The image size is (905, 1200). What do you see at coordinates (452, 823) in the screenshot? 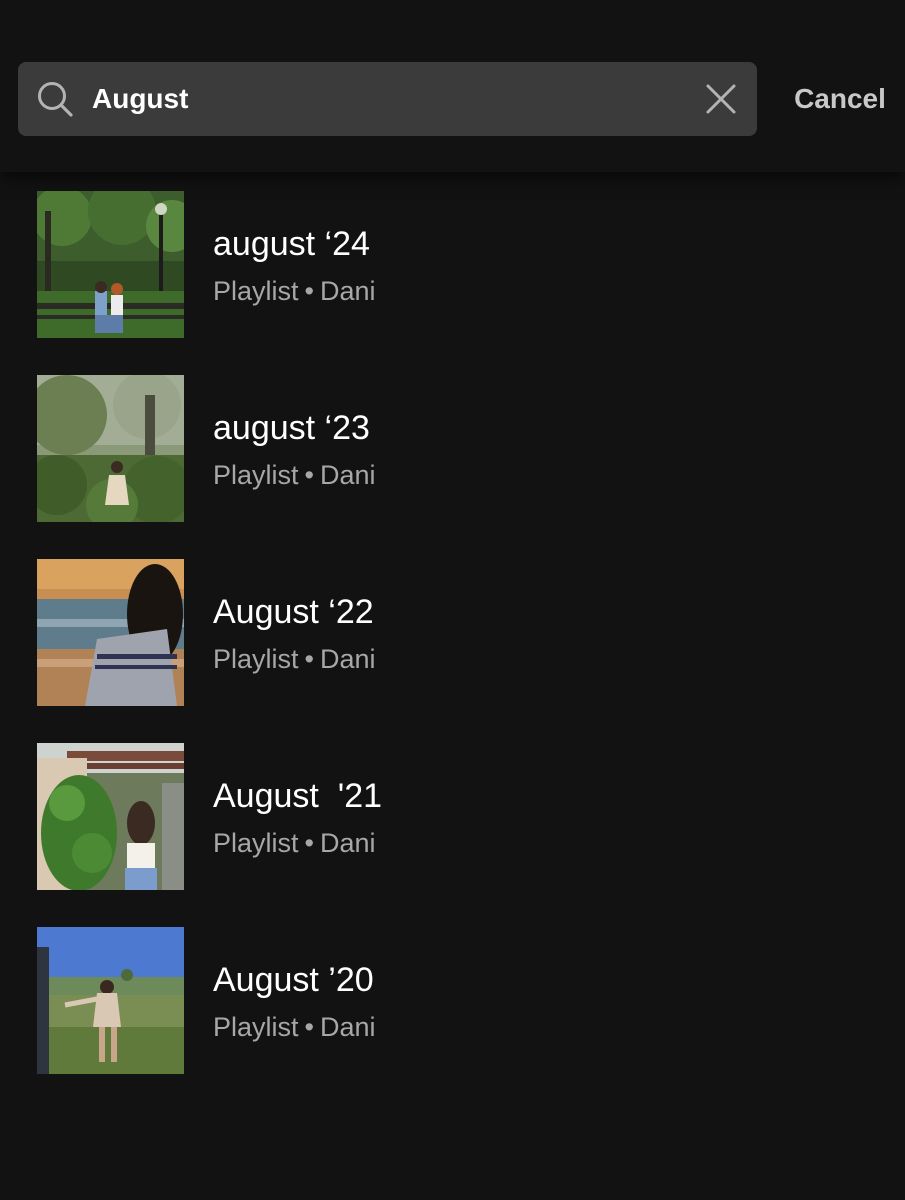
I see `playlist-result-item: August '21 Playlist • Dani` at bounding box center [452, 823].